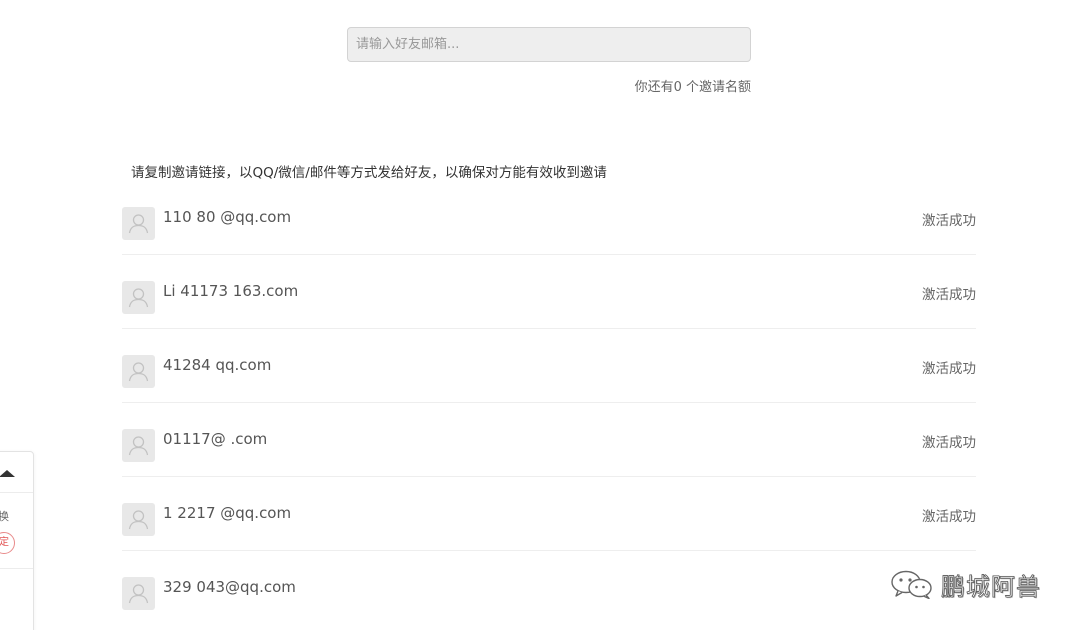  I want to click on invite-instruction: 请复制邀请链接，以QQ/微信/邮件等方式发给好友，以确保对方能有效收到邀请, so click(369, 173).